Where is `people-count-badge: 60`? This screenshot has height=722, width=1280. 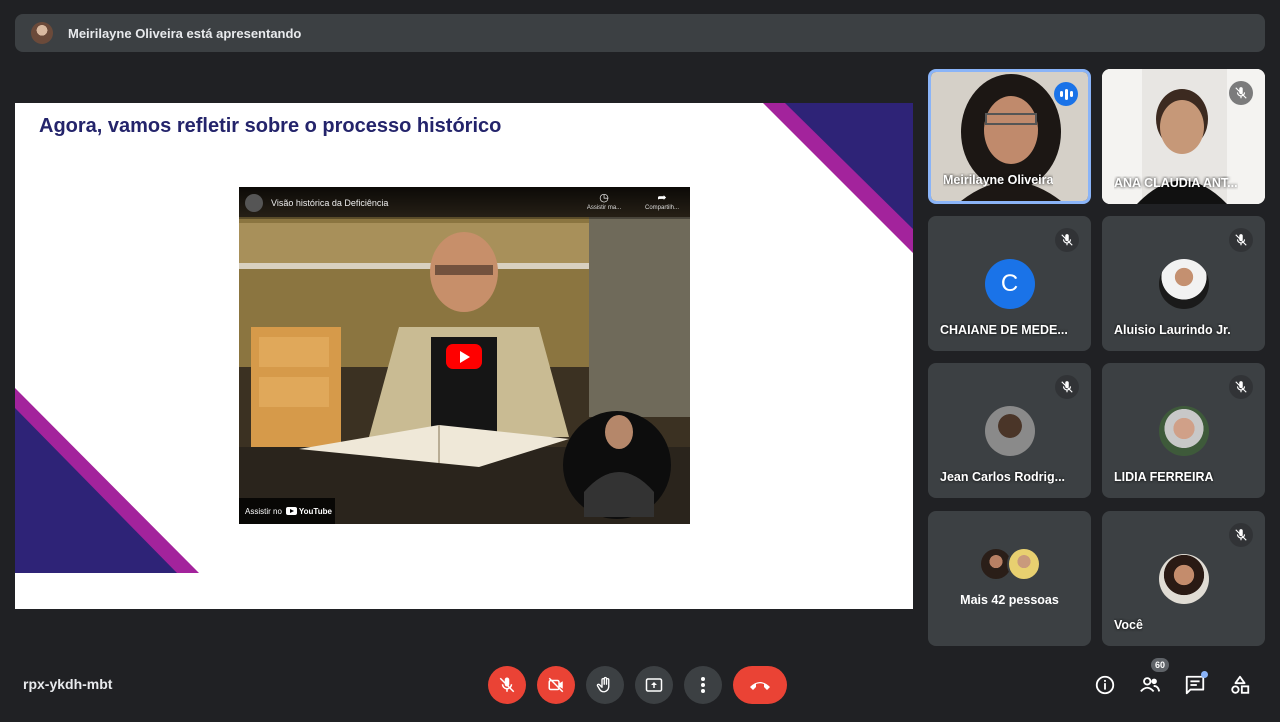
people-count-badge: 60 is located at coordinates (1160, 665).